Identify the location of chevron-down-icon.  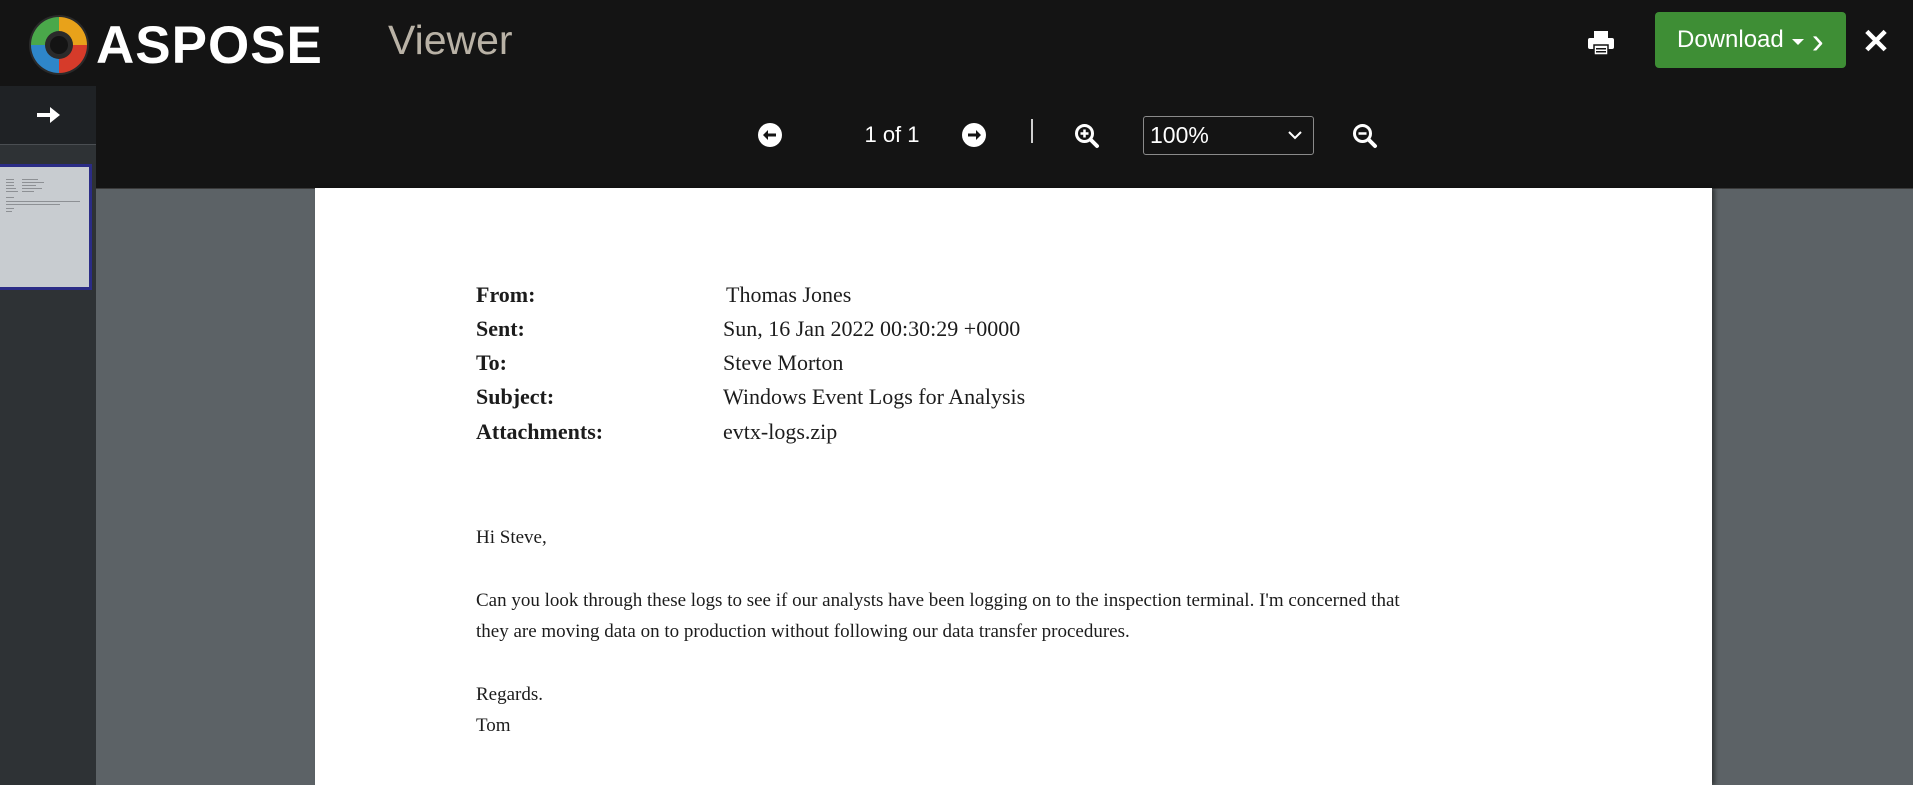
(1295, 135).